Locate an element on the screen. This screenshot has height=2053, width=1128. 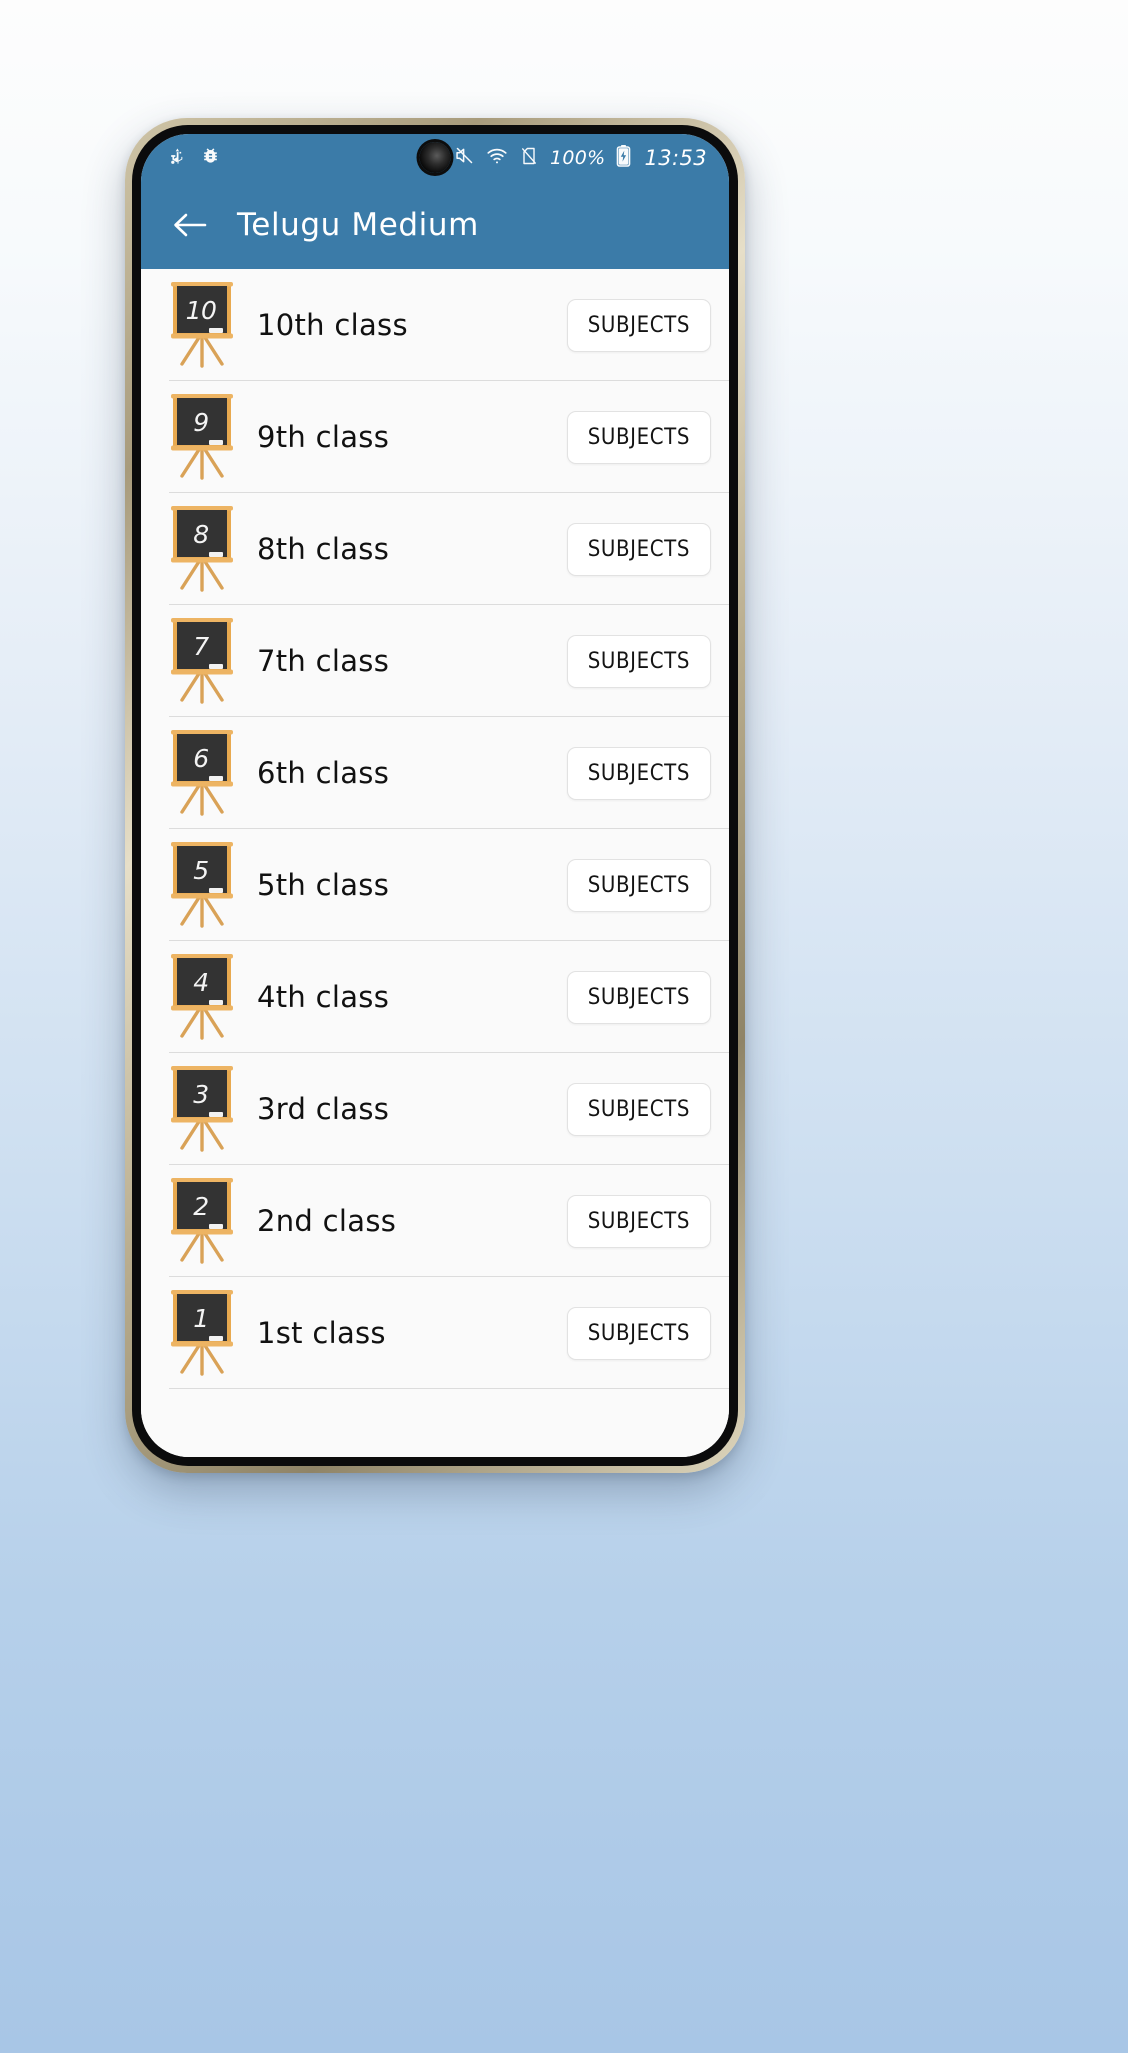
class-row: 5 5th class SUBJECTS is located at coordinates (435, 885).